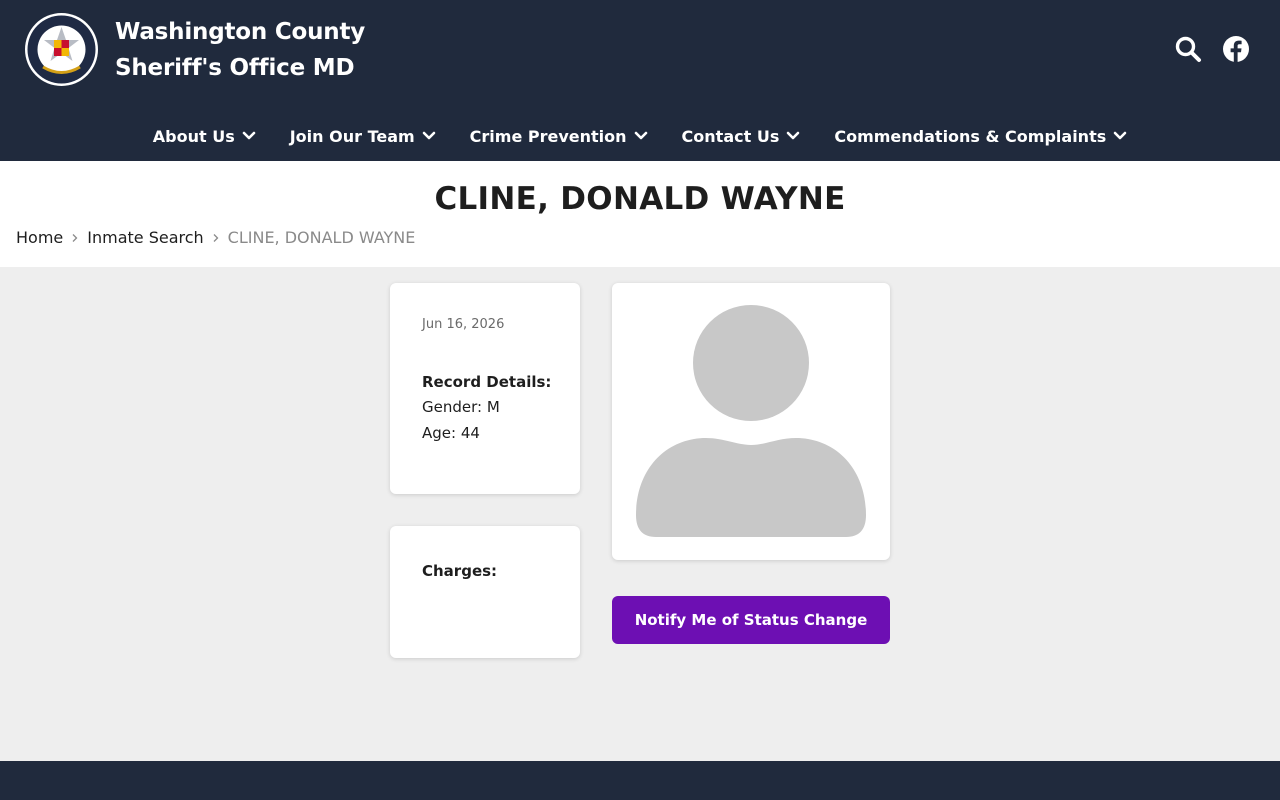  I want to click on inmate-photo-card, so click(751, 421).